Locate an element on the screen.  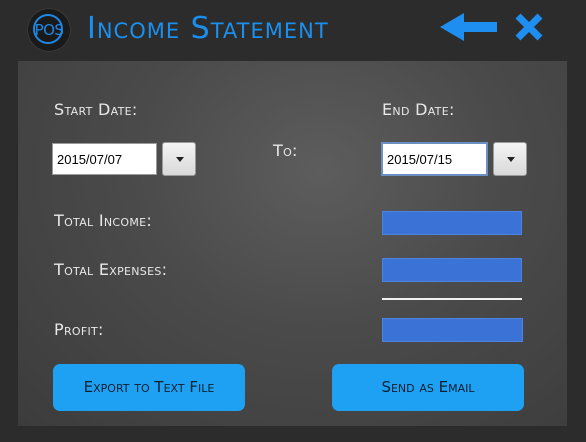
total-income-label: Total Income: is located at coordinates (103, 220).